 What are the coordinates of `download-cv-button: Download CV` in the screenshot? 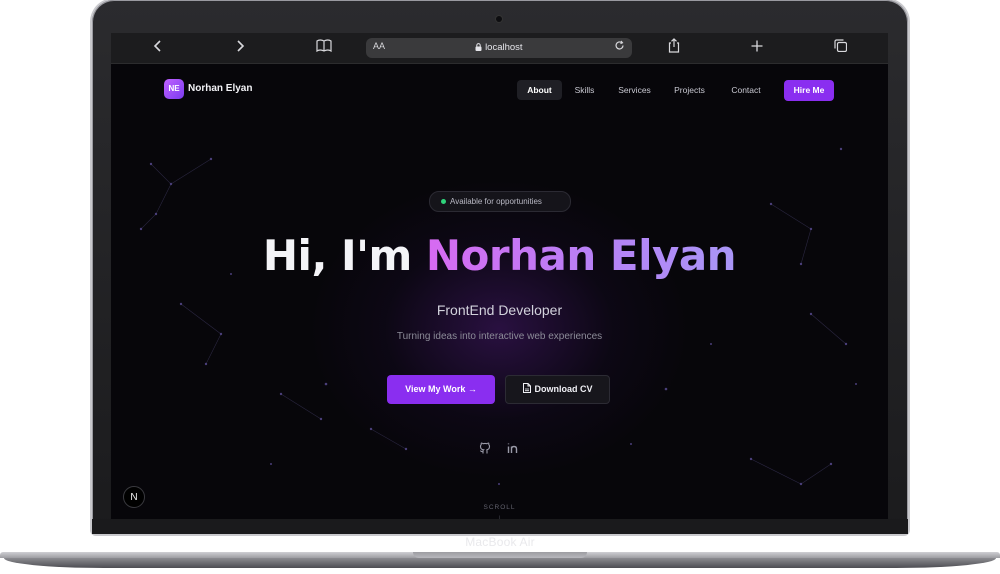 It's located at (557, 389).